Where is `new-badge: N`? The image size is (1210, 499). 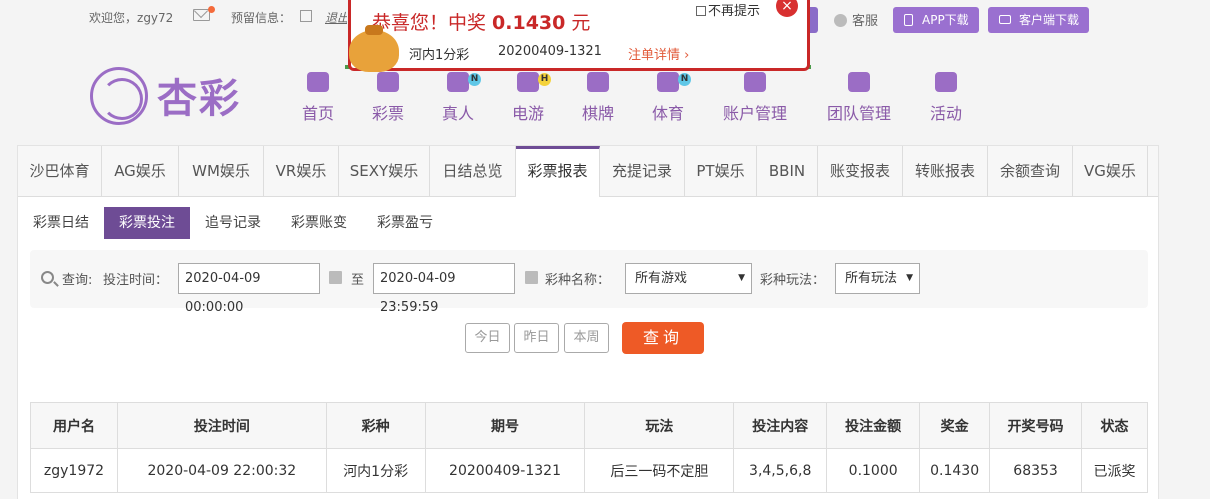
new-badge: N is located at coordinates (684, 79).